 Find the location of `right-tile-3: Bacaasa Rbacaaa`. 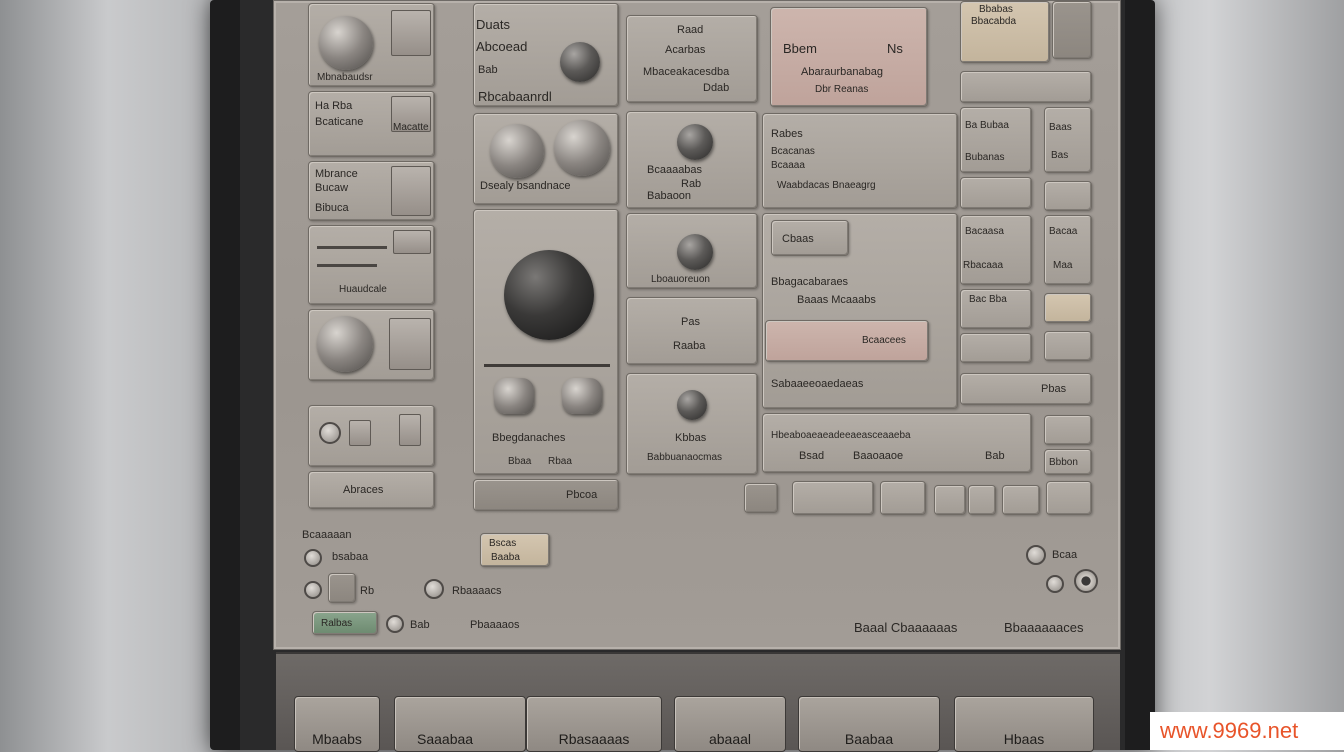

right-tile-3: Bacaasa Rbacaaa is located at coordinates (996, 250).